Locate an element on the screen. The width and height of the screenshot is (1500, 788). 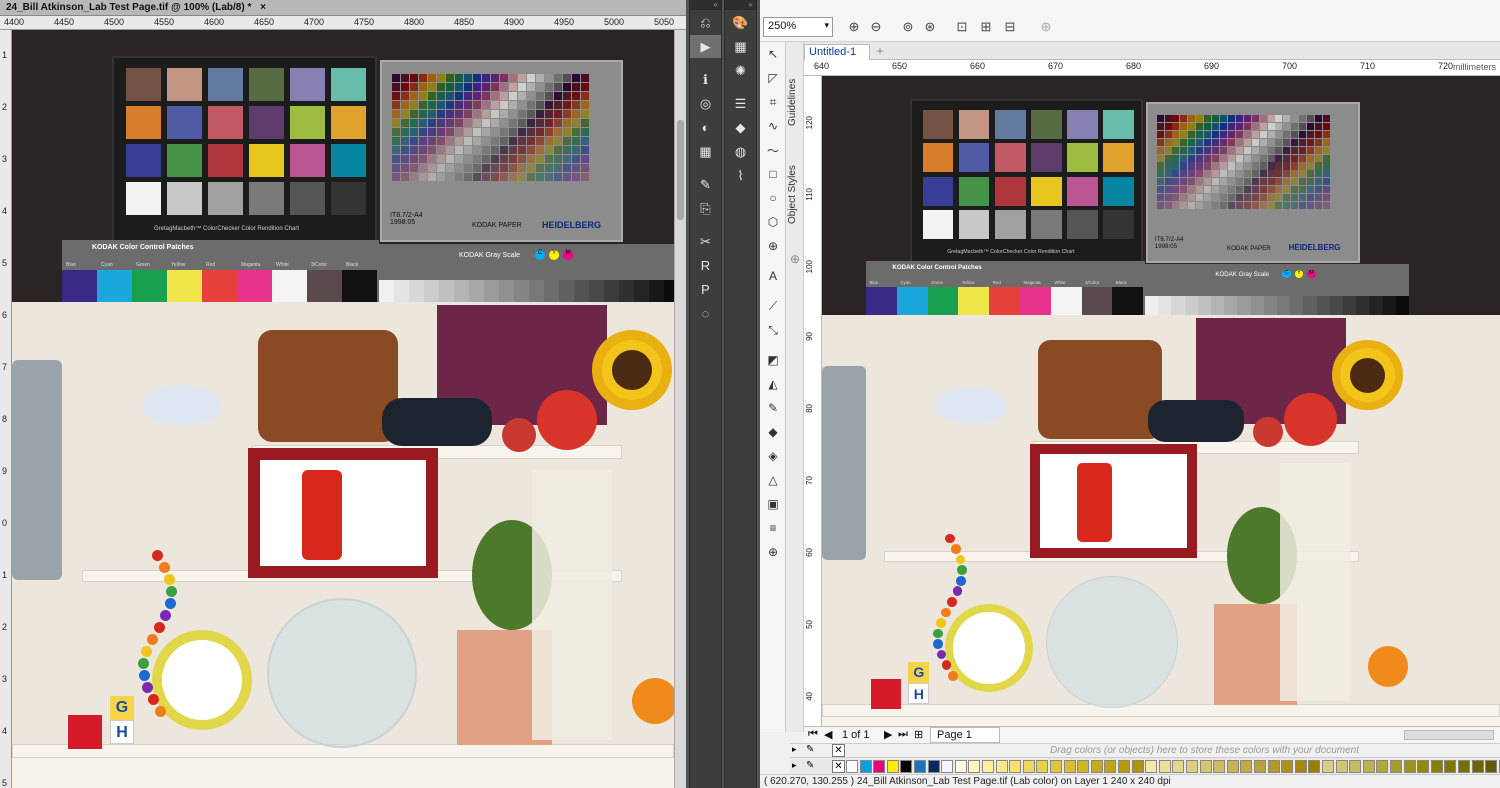
layers-icon: ◆ is located at coordinates (740, 127).